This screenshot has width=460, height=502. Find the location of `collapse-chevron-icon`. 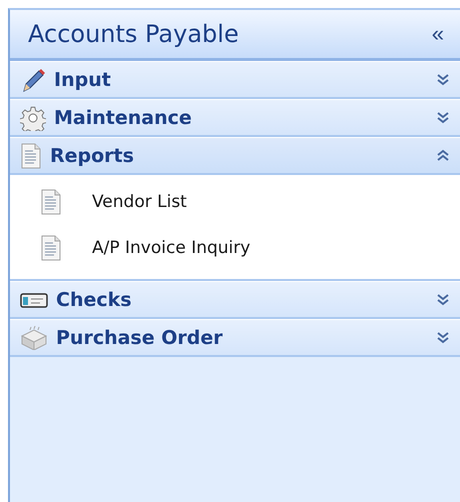

collapse-chevron-icon is located at coordinates (443, 155).